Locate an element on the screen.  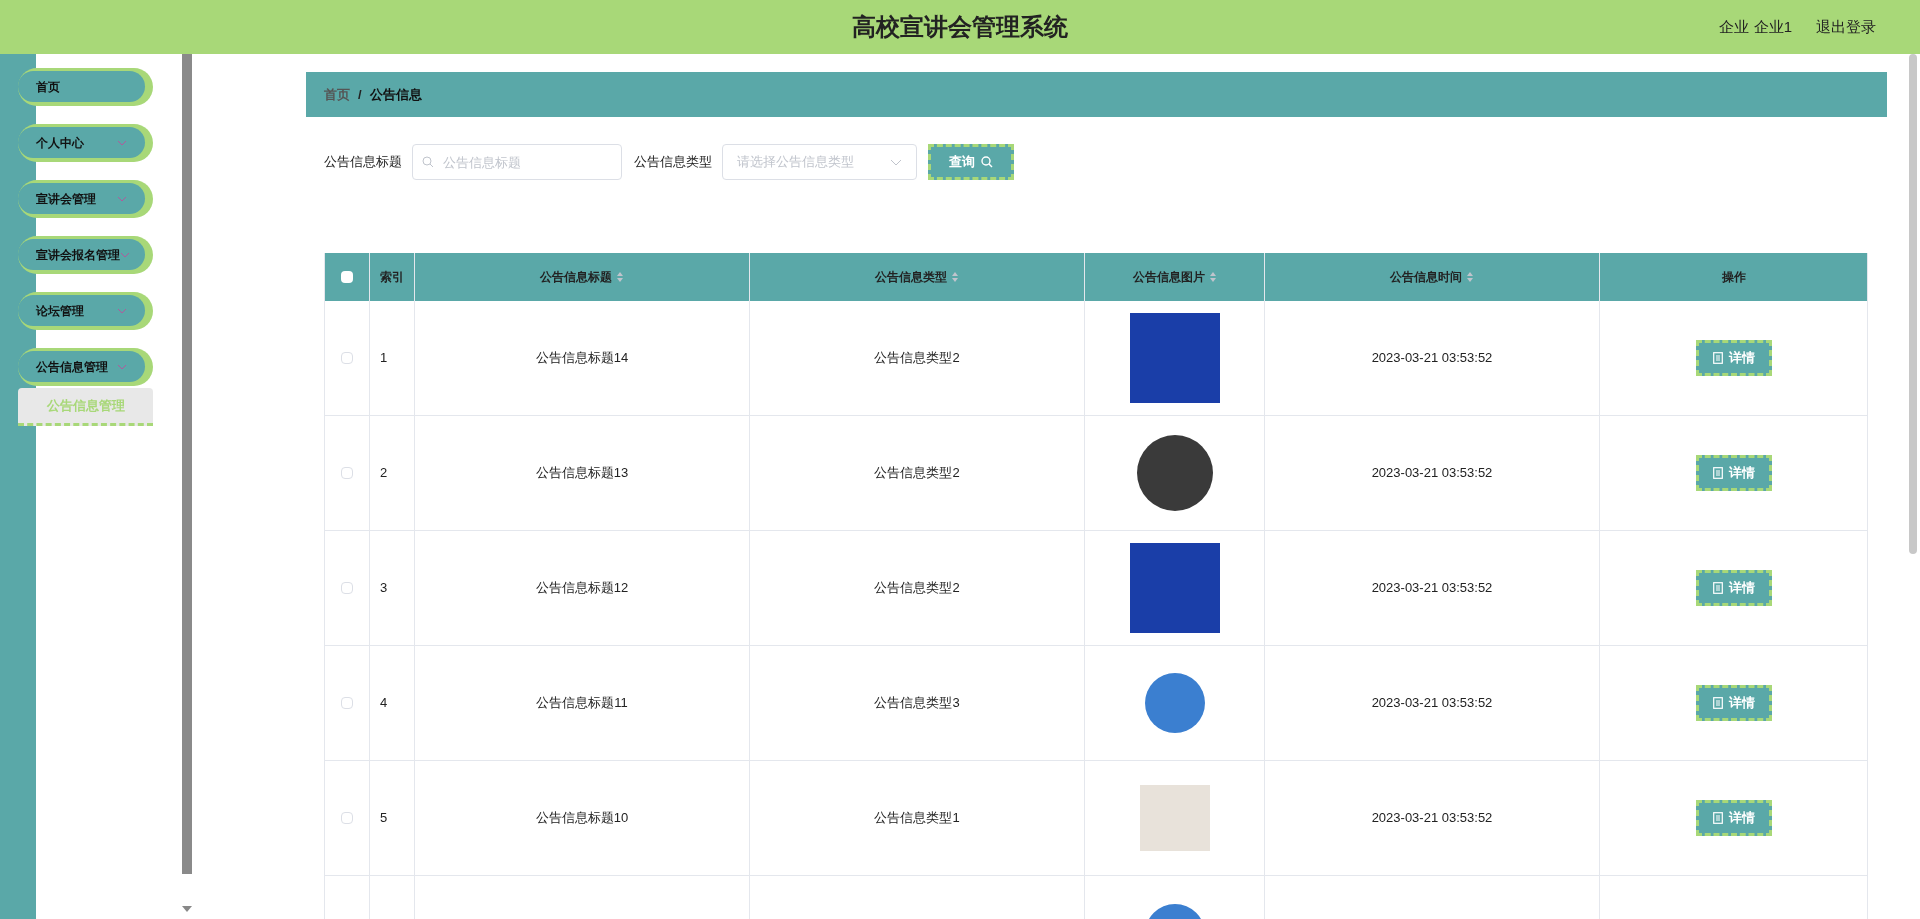
column-header: 公告信息标题 is located at coordinates (582, 277).